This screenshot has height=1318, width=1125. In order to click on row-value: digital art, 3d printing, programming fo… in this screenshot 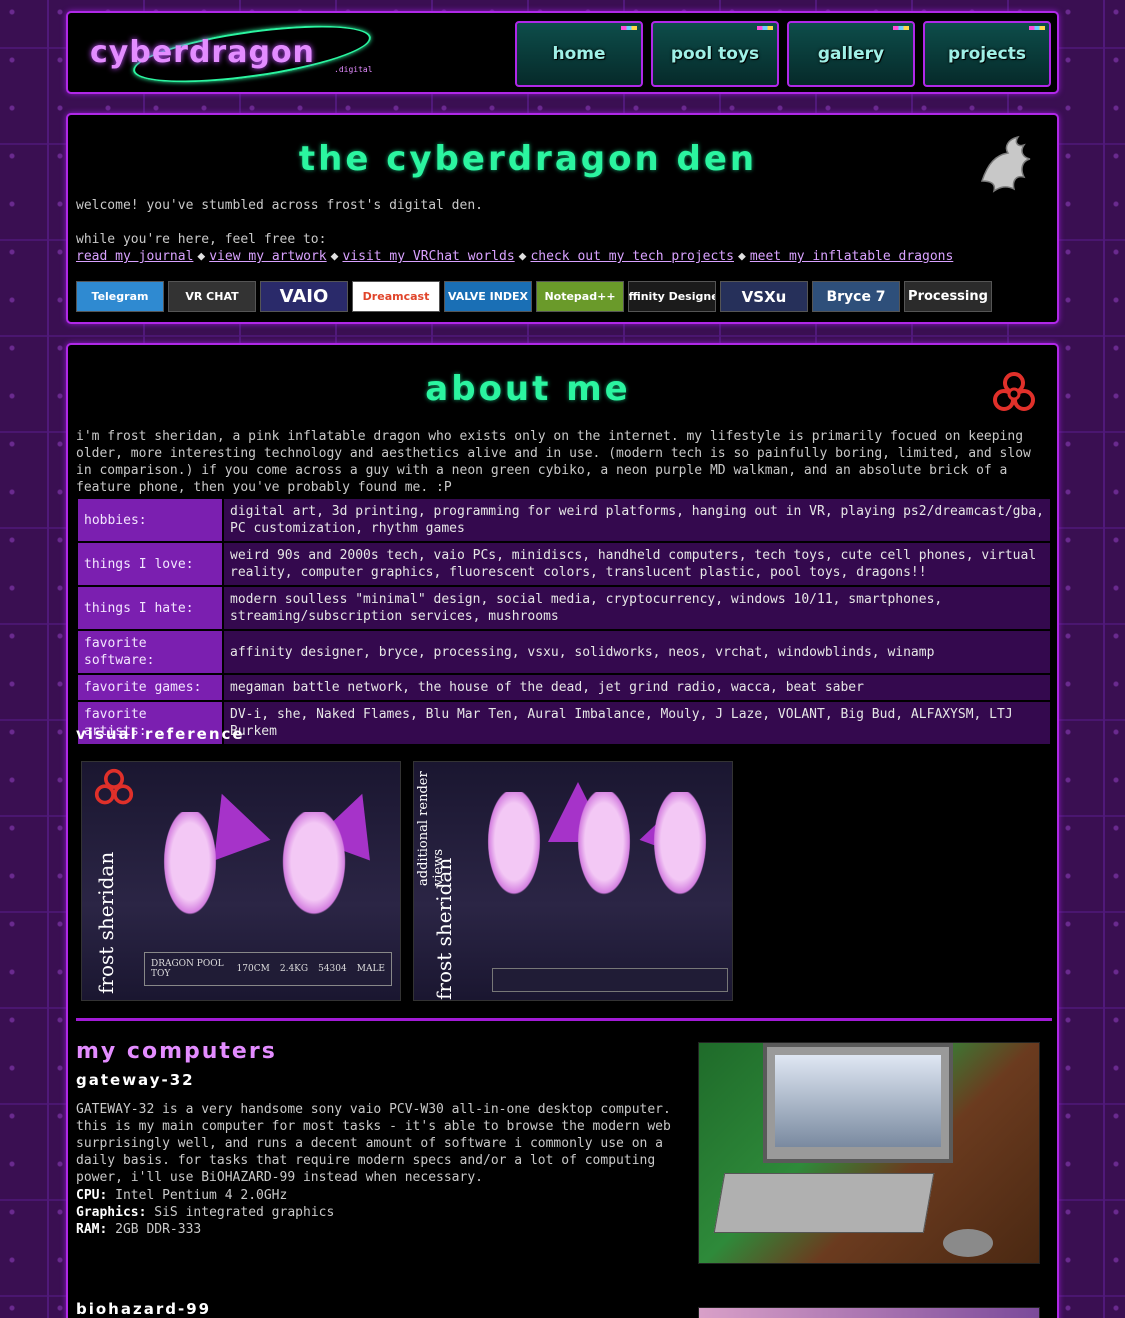, I will do `click(637, 520)`.